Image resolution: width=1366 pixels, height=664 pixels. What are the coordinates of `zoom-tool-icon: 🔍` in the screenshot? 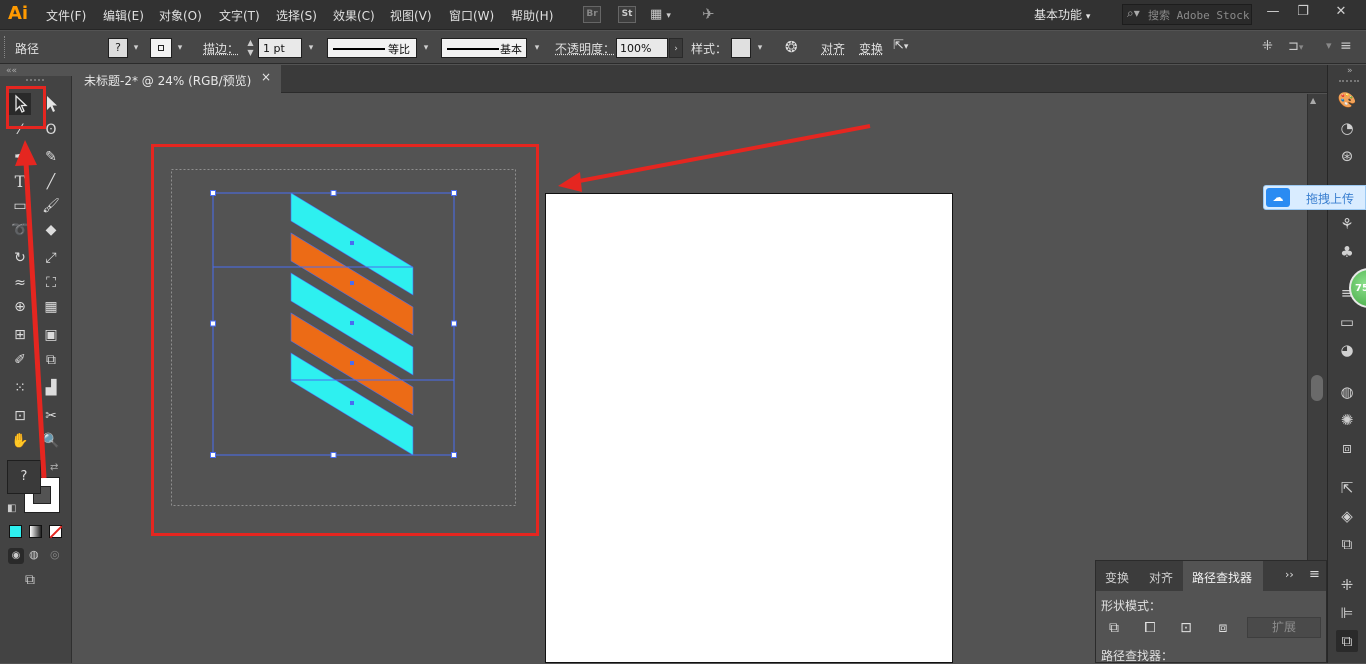 It's located at (51, 441).